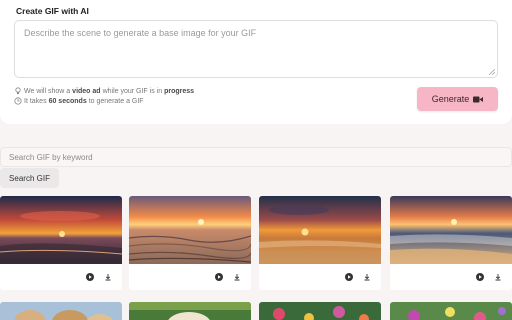 The height and width of the screenshot is (320, 512). I want to click on notice-text: We will show a, so click(47, 91).